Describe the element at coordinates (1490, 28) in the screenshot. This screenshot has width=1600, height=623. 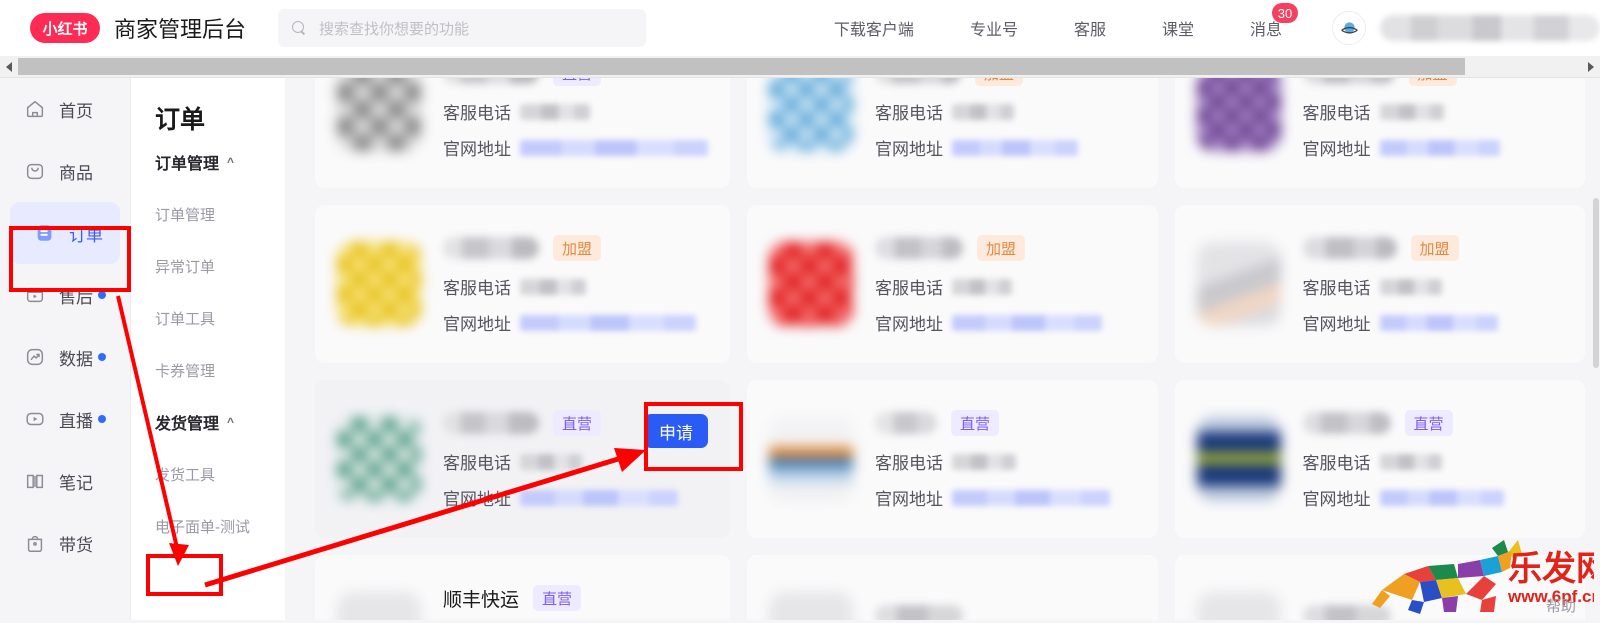
I see `avatar` at that location.